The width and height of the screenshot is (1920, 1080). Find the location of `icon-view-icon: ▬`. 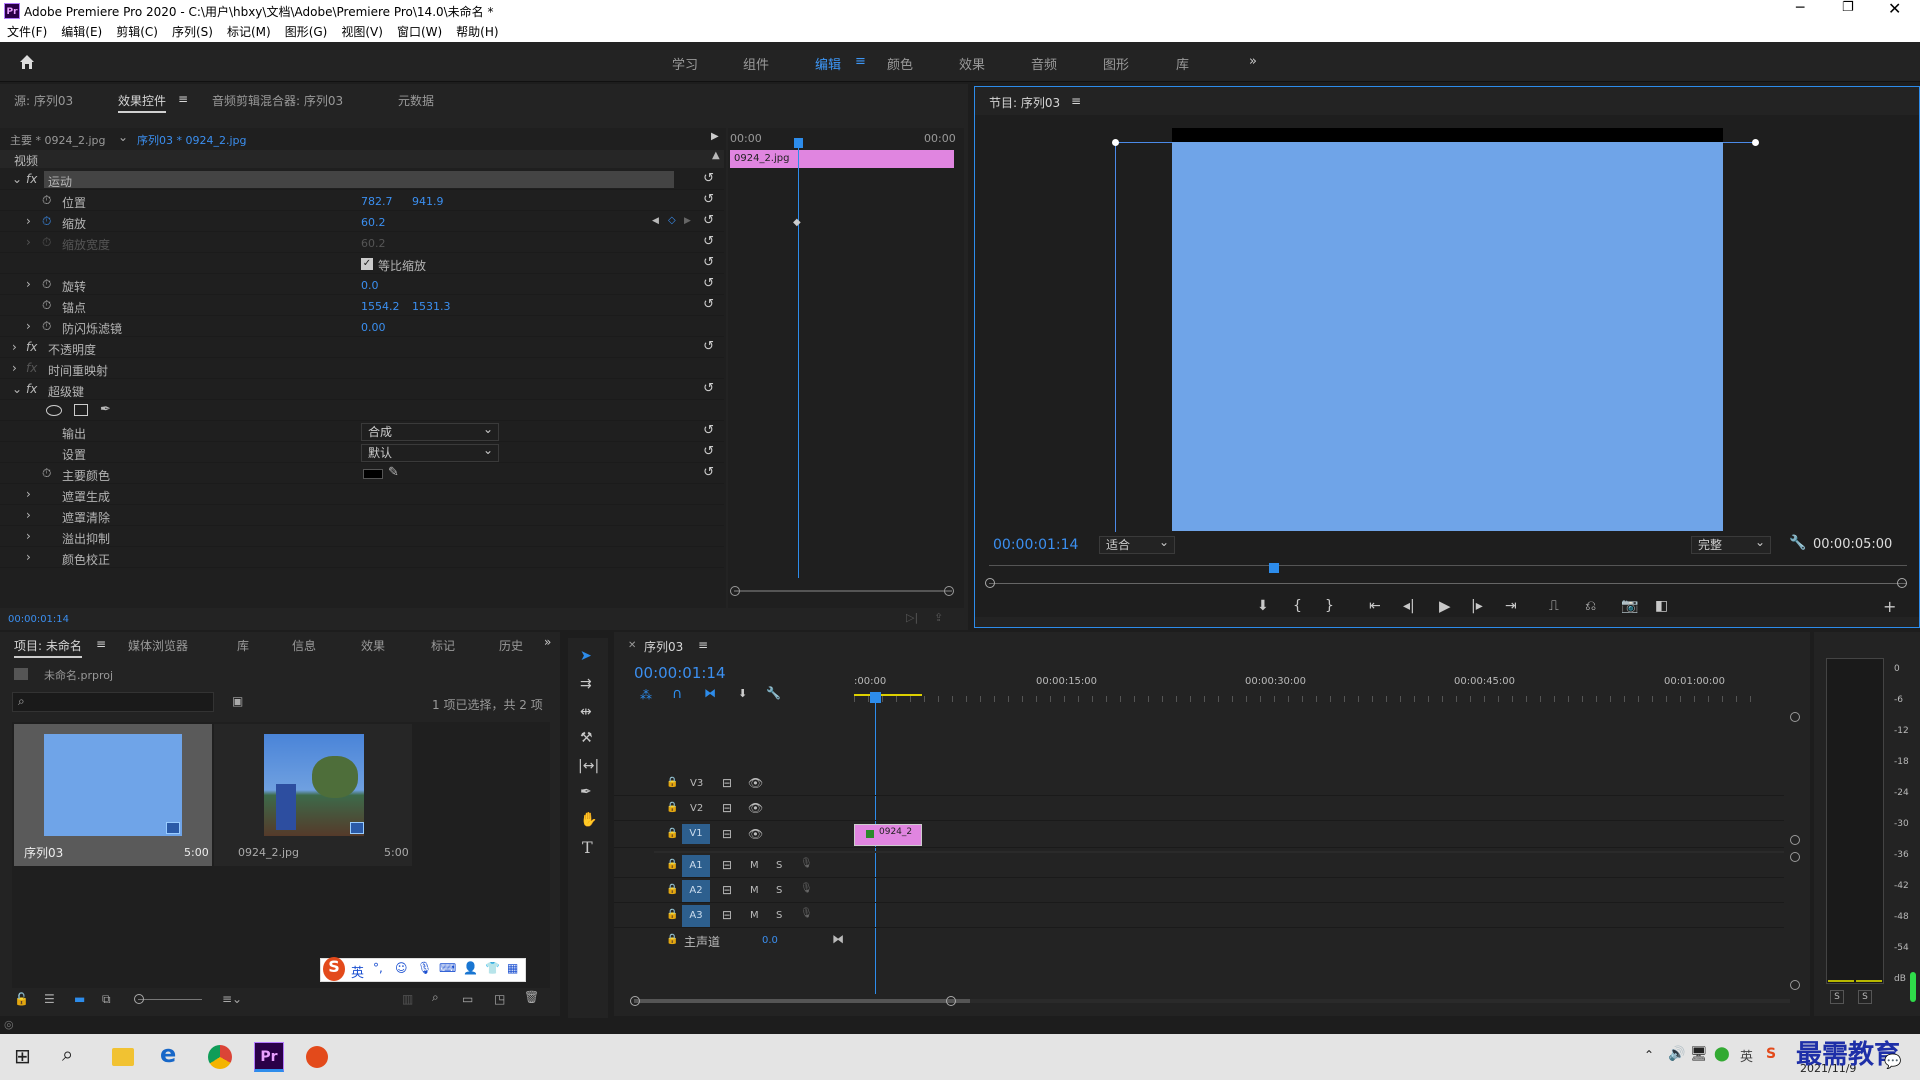

icon-view-icon: ▬ is located at coordinates (79, 999).